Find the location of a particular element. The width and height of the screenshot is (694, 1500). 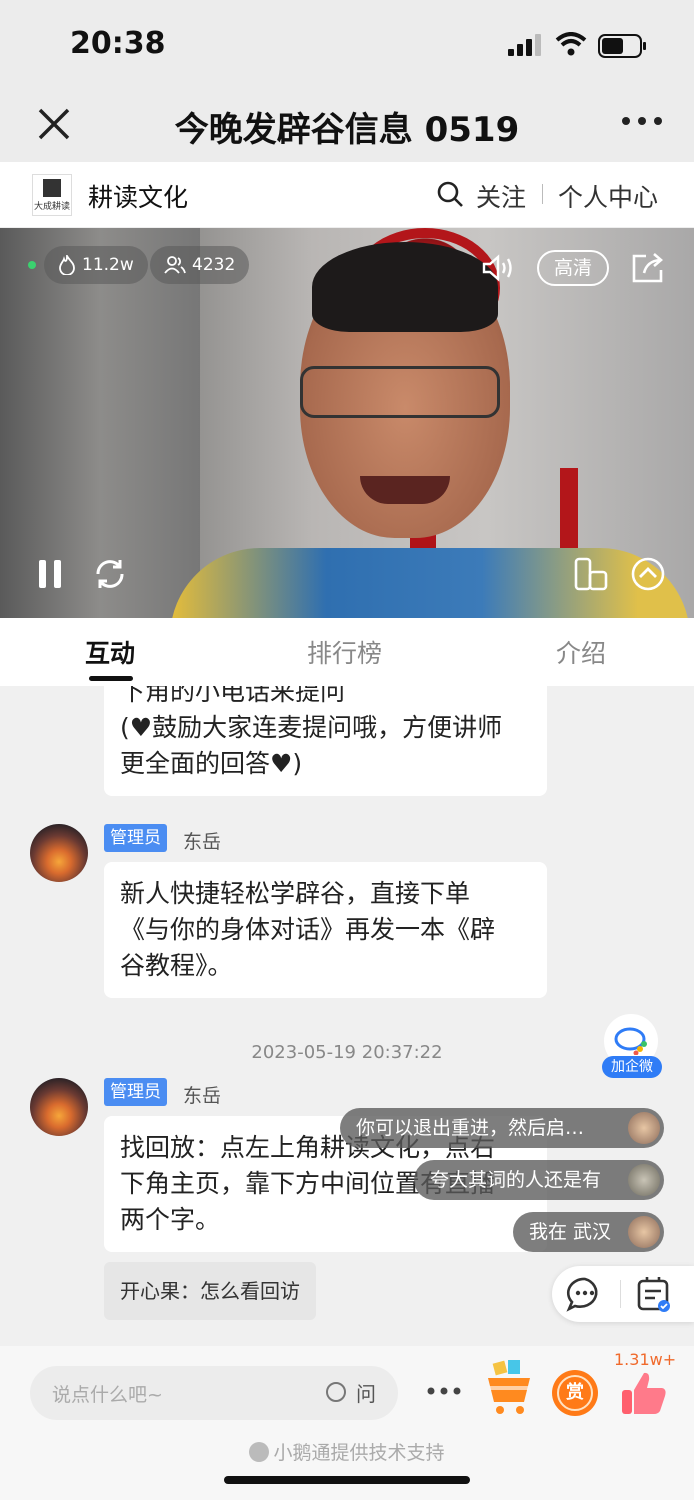

chat-bubble: 新人快捷轻松学辟谷，直接下单 《与你的身体对话》再发一本《辟 谷教程》。 is located at coordinates (325, 930).